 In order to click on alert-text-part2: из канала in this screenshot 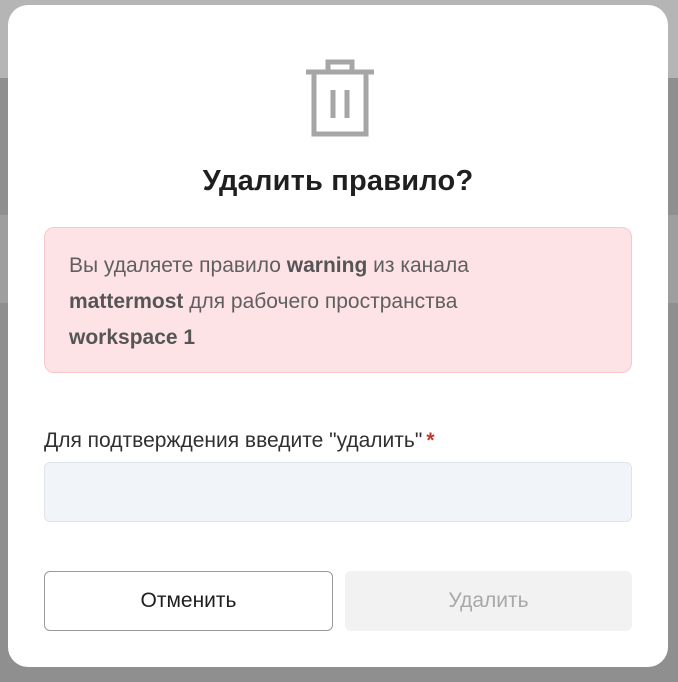, I will do `click(418, 265)`.